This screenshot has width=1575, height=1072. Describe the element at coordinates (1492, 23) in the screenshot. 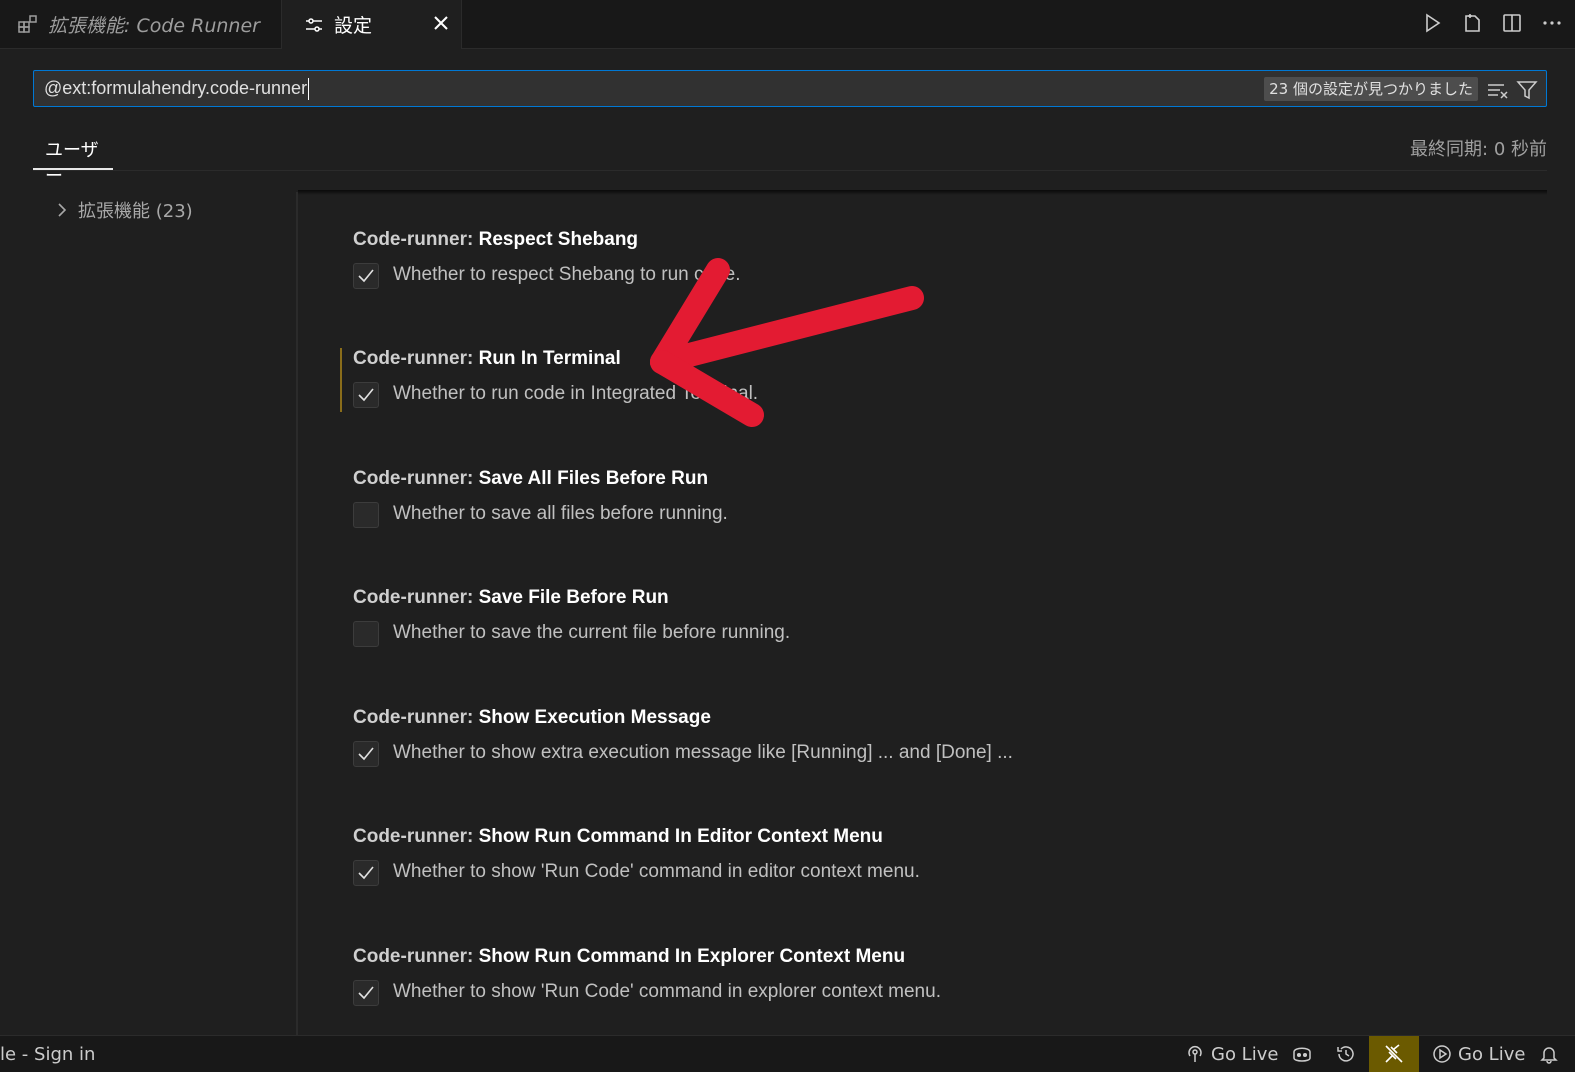

I see `editor-actions` at that location.